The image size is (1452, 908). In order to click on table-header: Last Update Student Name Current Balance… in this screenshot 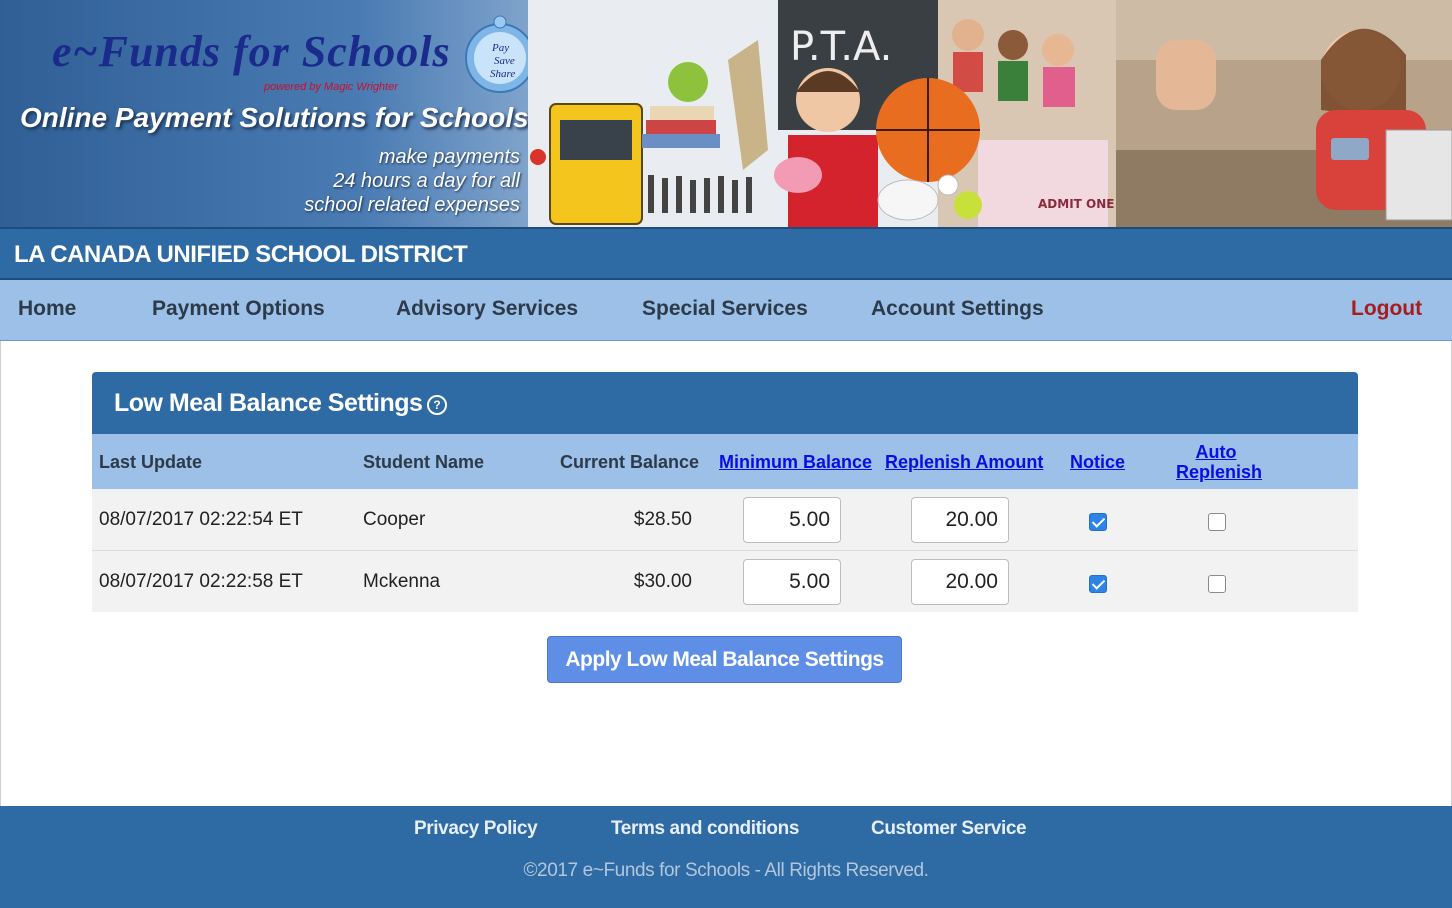, I will do `click(725, 461)`.